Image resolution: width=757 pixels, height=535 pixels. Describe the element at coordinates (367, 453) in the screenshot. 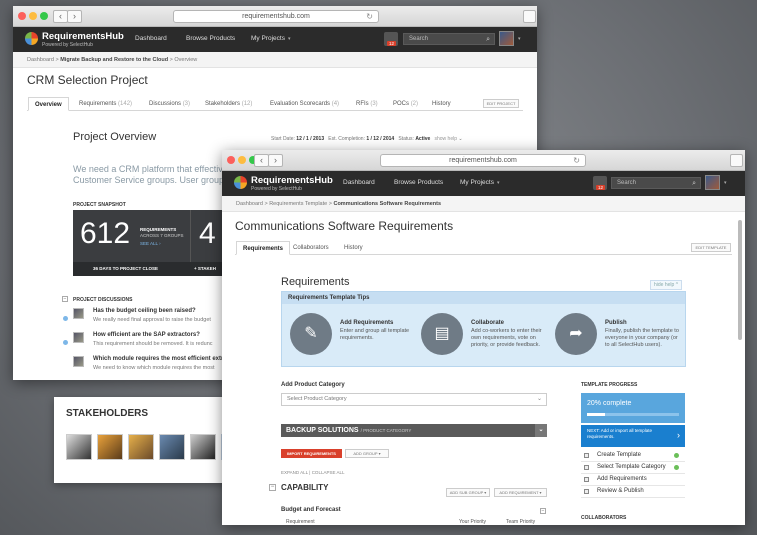

I see `add-group-button: ADD GROUP ▾` at that location.